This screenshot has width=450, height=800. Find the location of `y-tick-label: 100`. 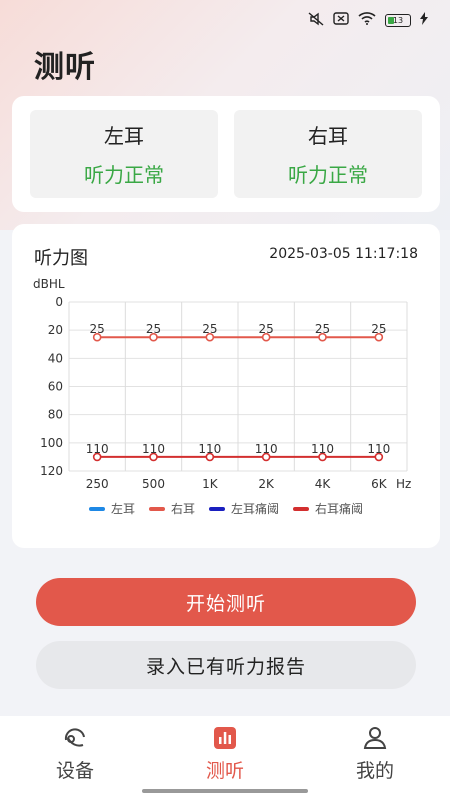

y-tick-label: 100 is located at coordinates (51, 443).